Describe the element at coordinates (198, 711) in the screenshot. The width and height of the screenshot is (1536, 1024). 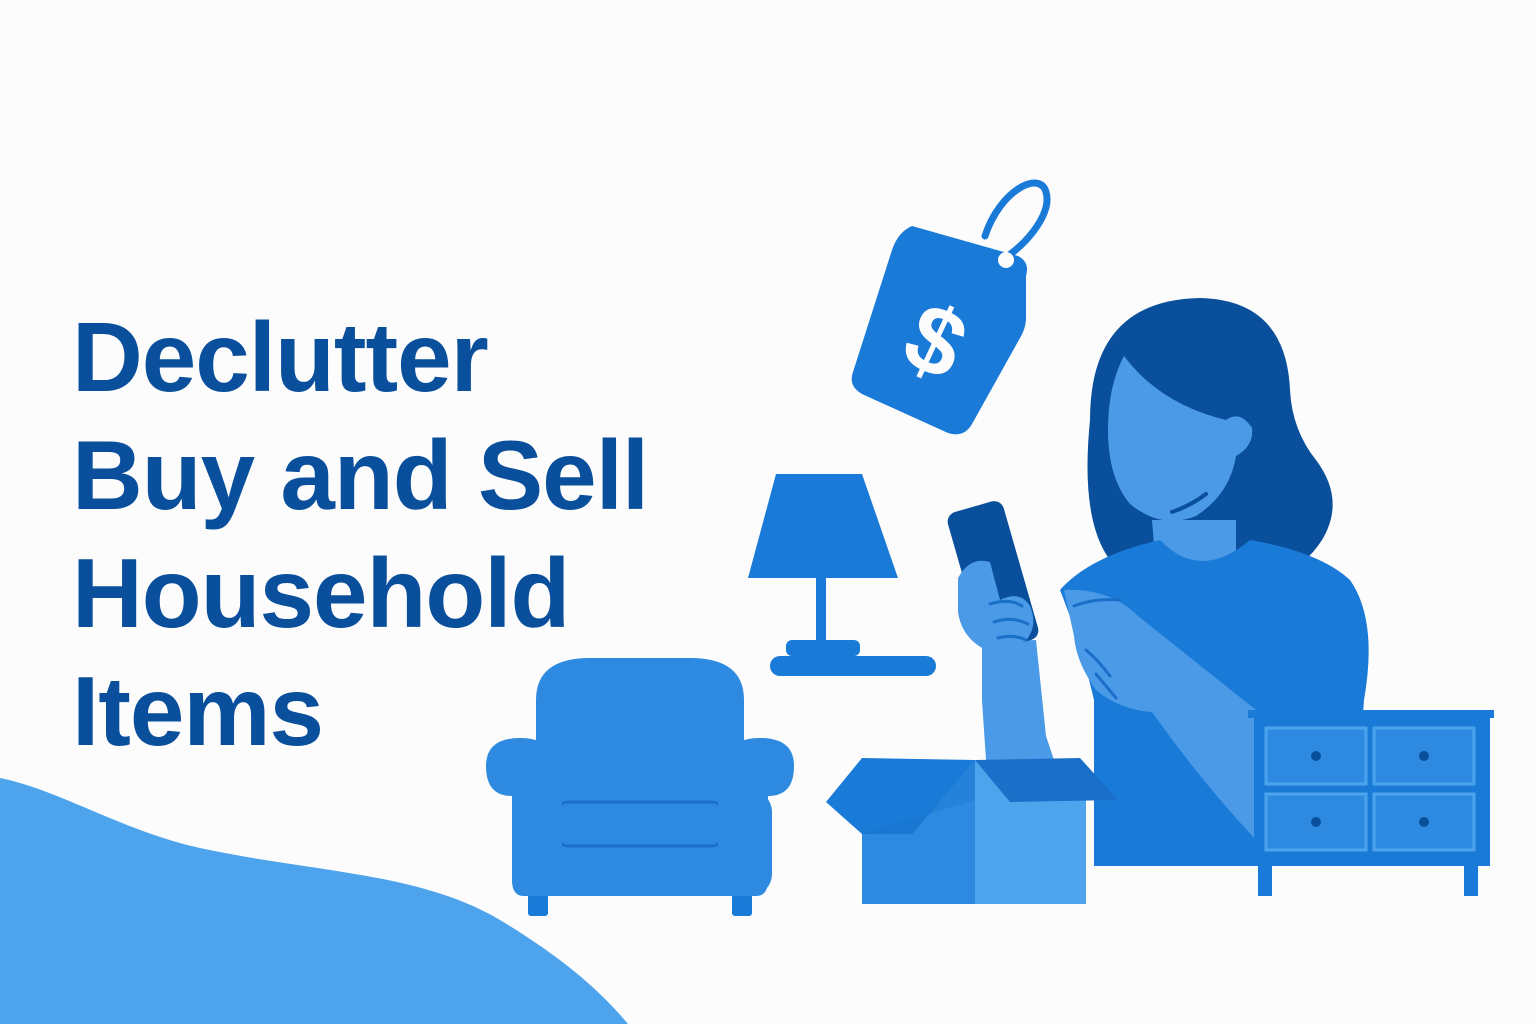
I see `headline-line-4: Items` at that location.